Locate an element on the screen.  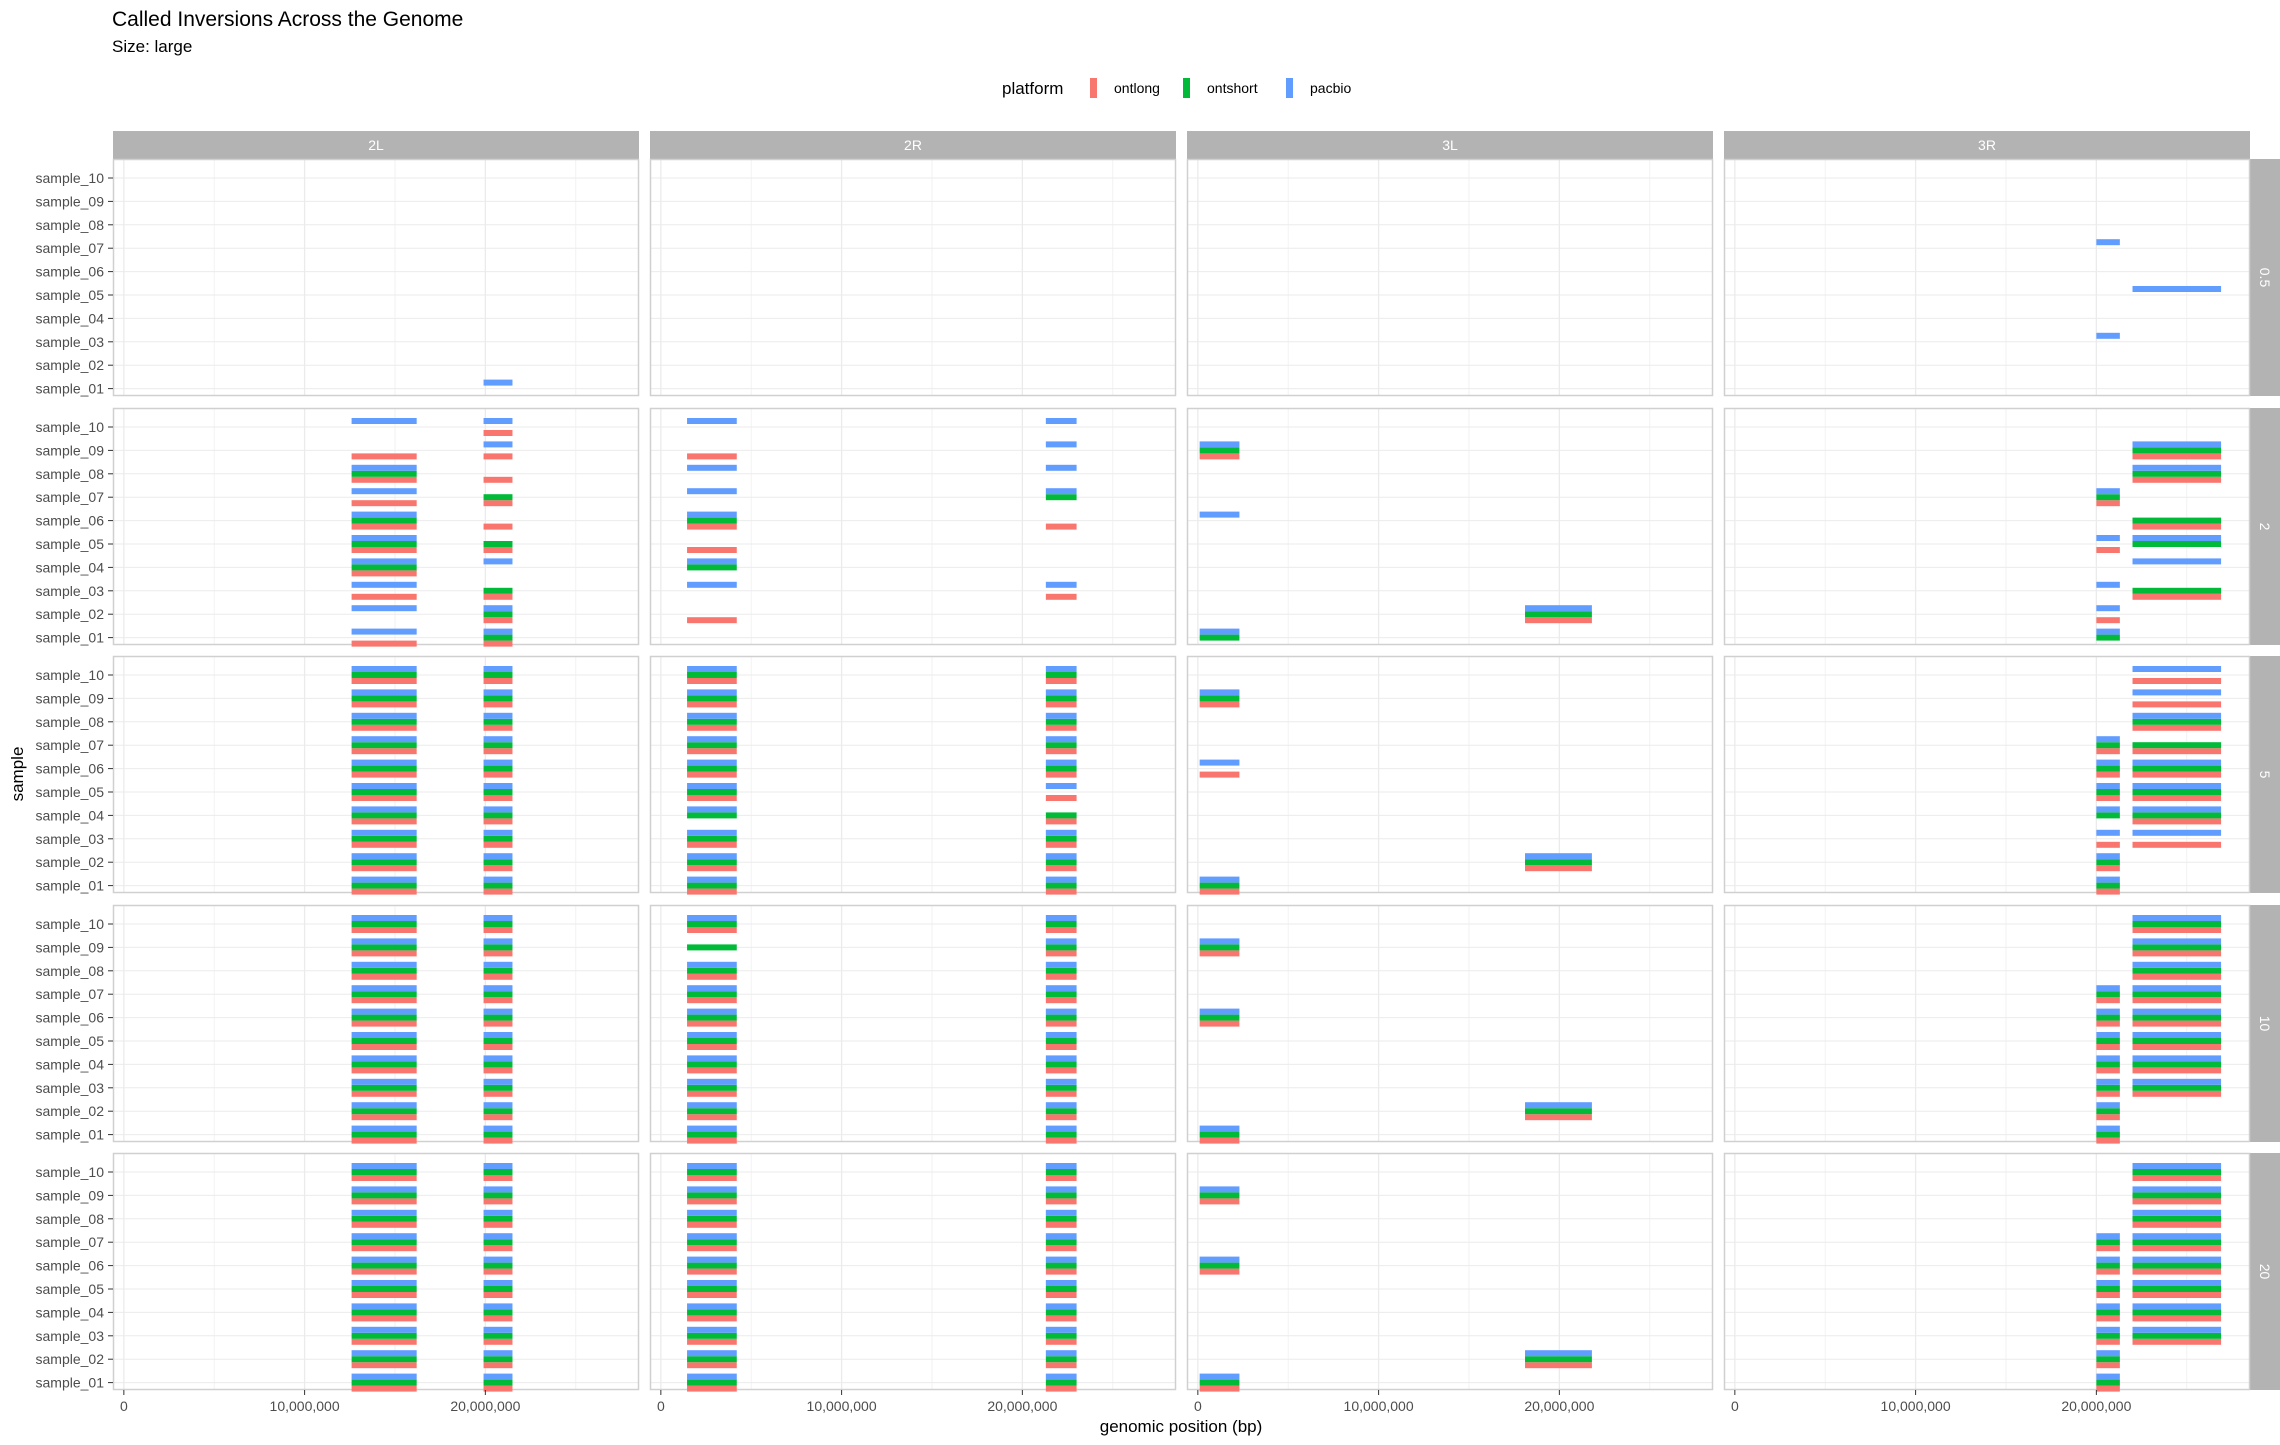
row-strip-label-5: 5 is located at coordinates (2265, 775).